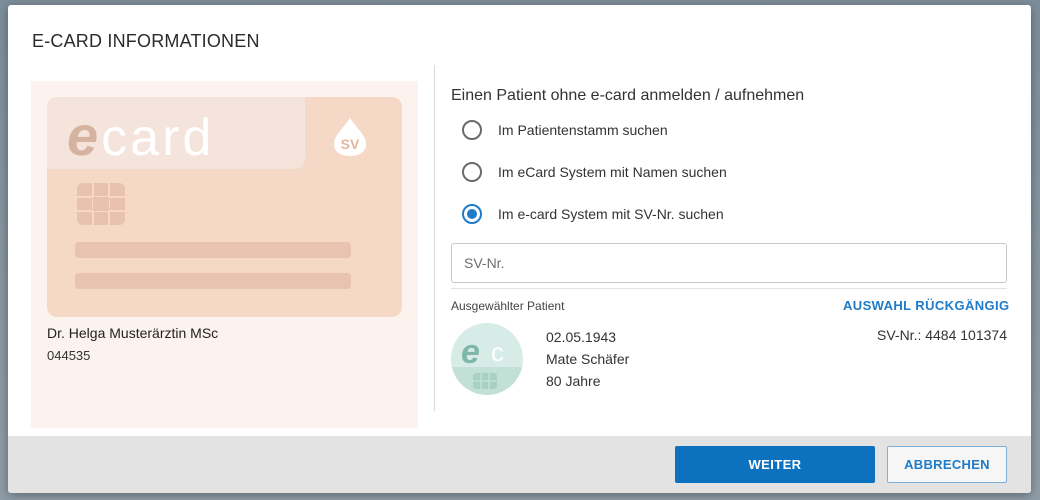  What do you see at coordinates (472, 214) in the screenshot?
I see `radio-button-checked` at bounding box center [472, 214].